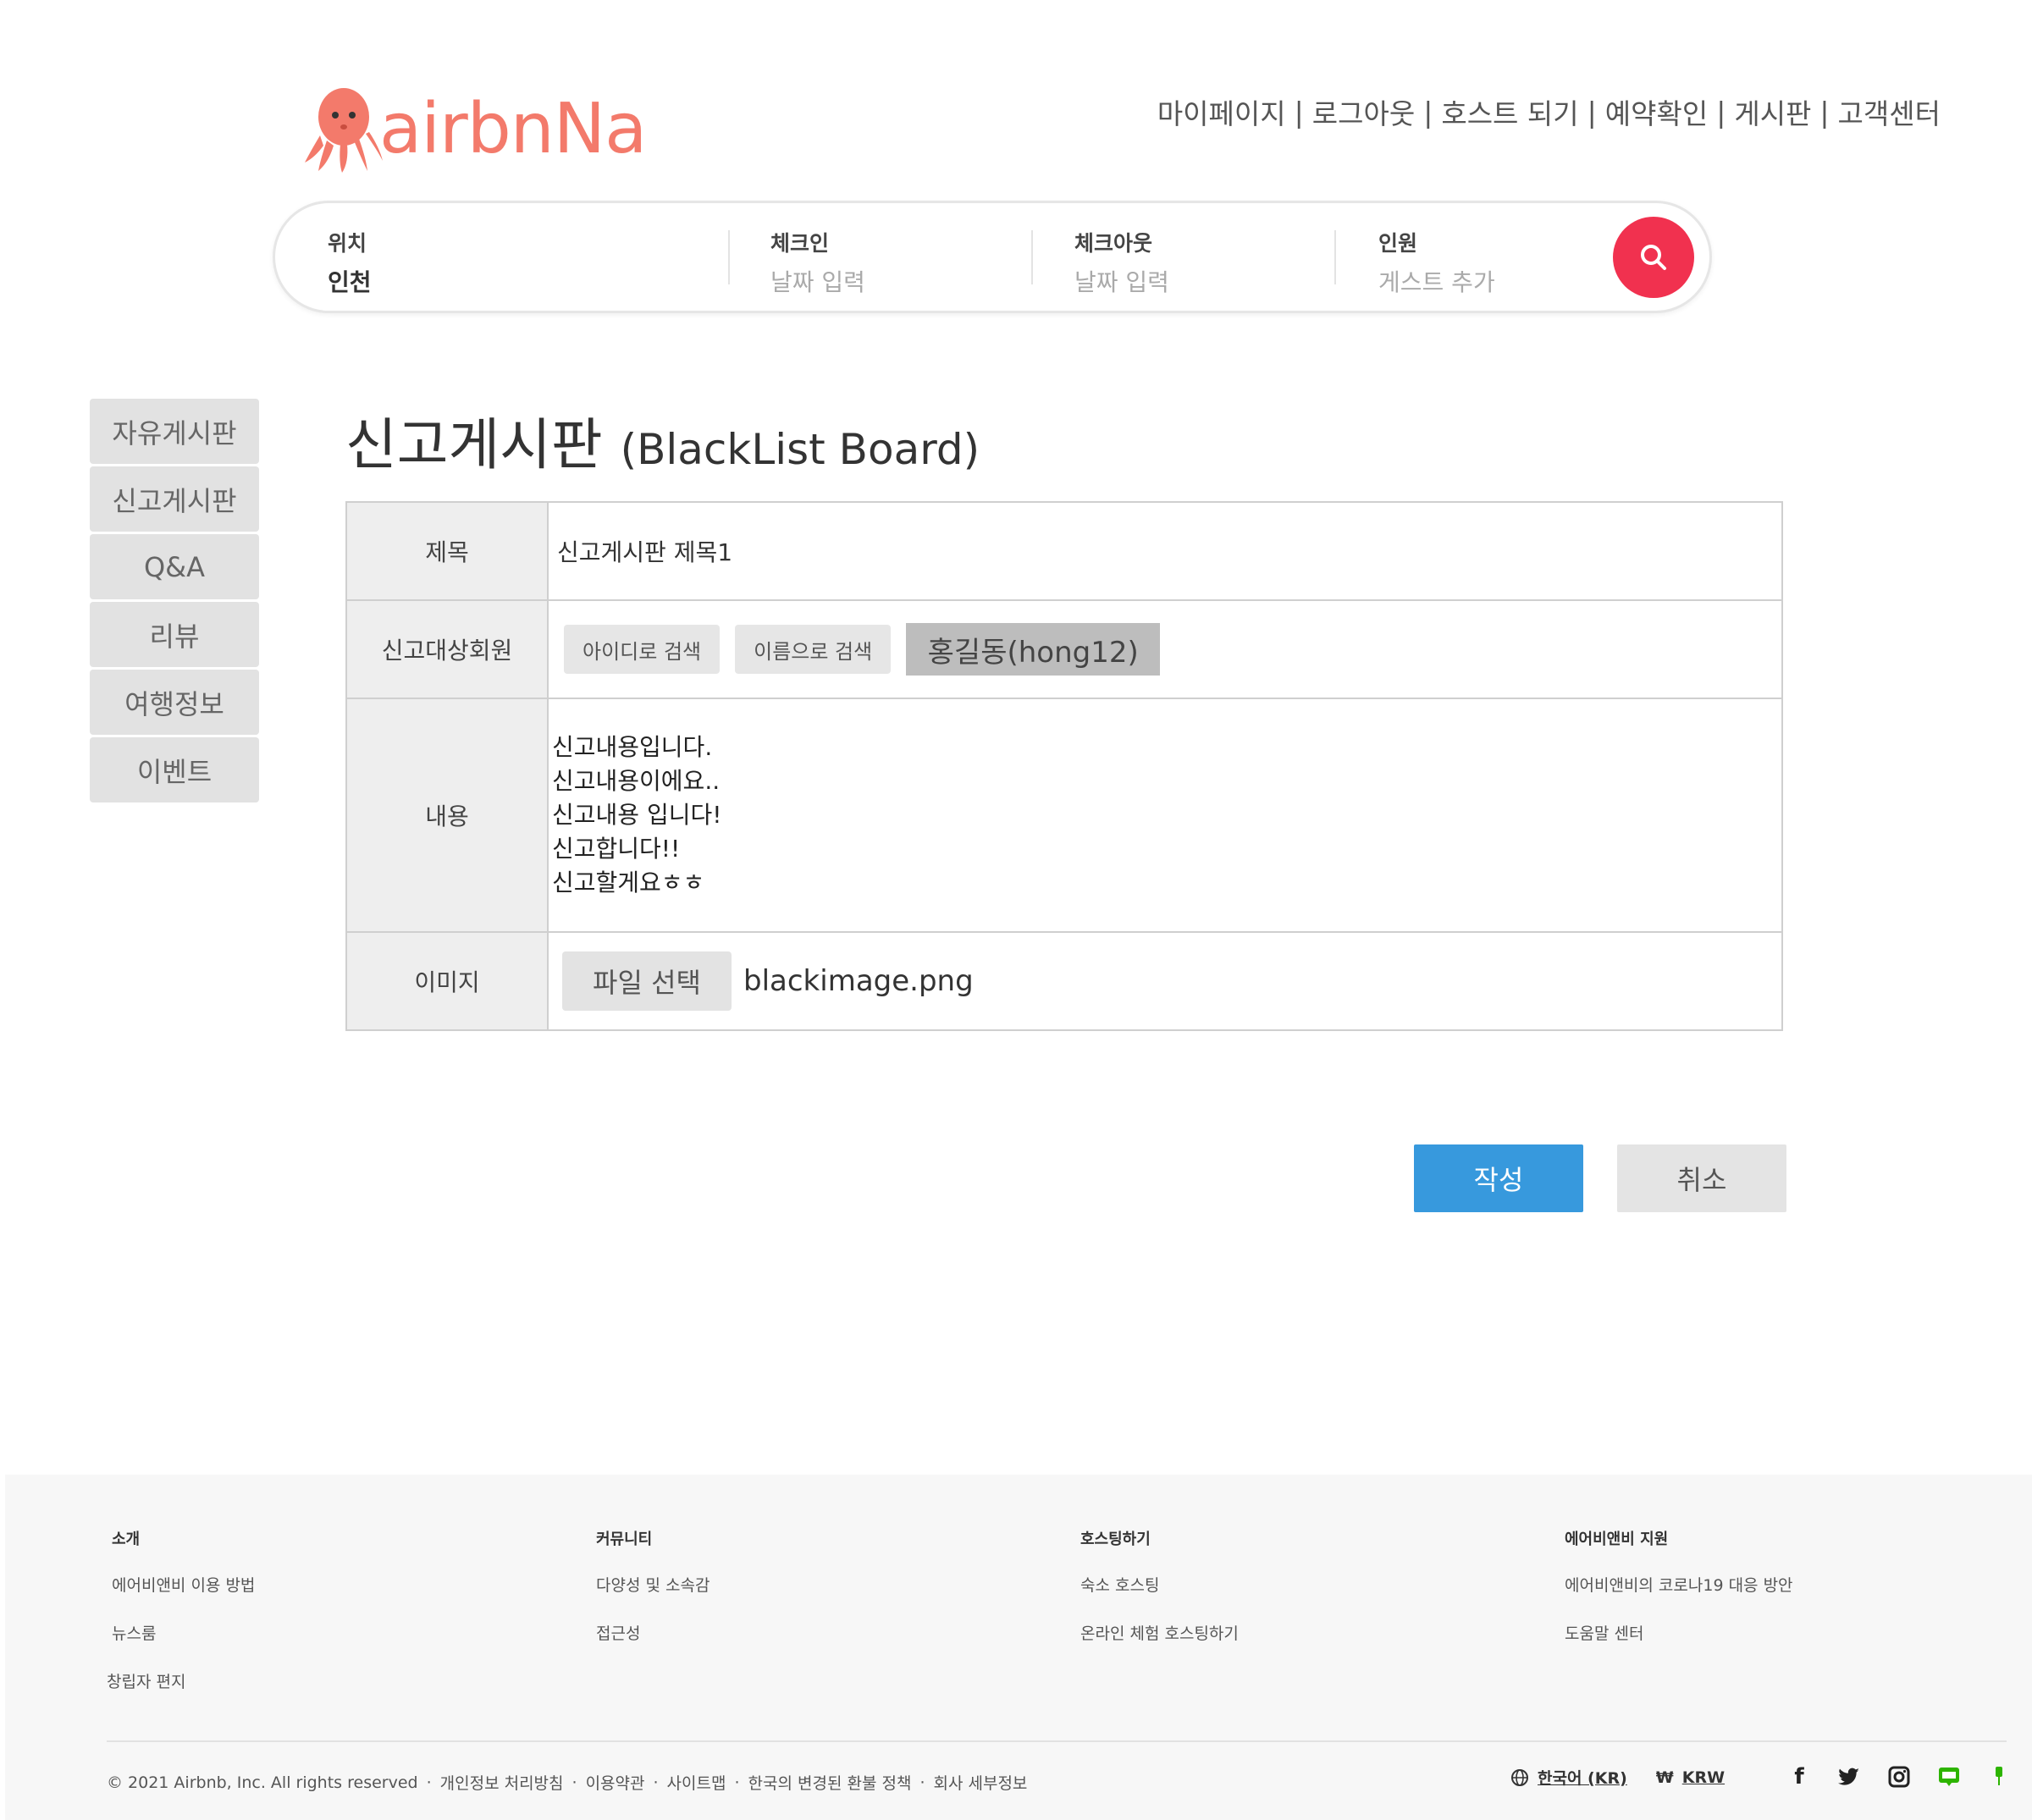  I want to click on file-name: blackimage.png, so click(858, 981).